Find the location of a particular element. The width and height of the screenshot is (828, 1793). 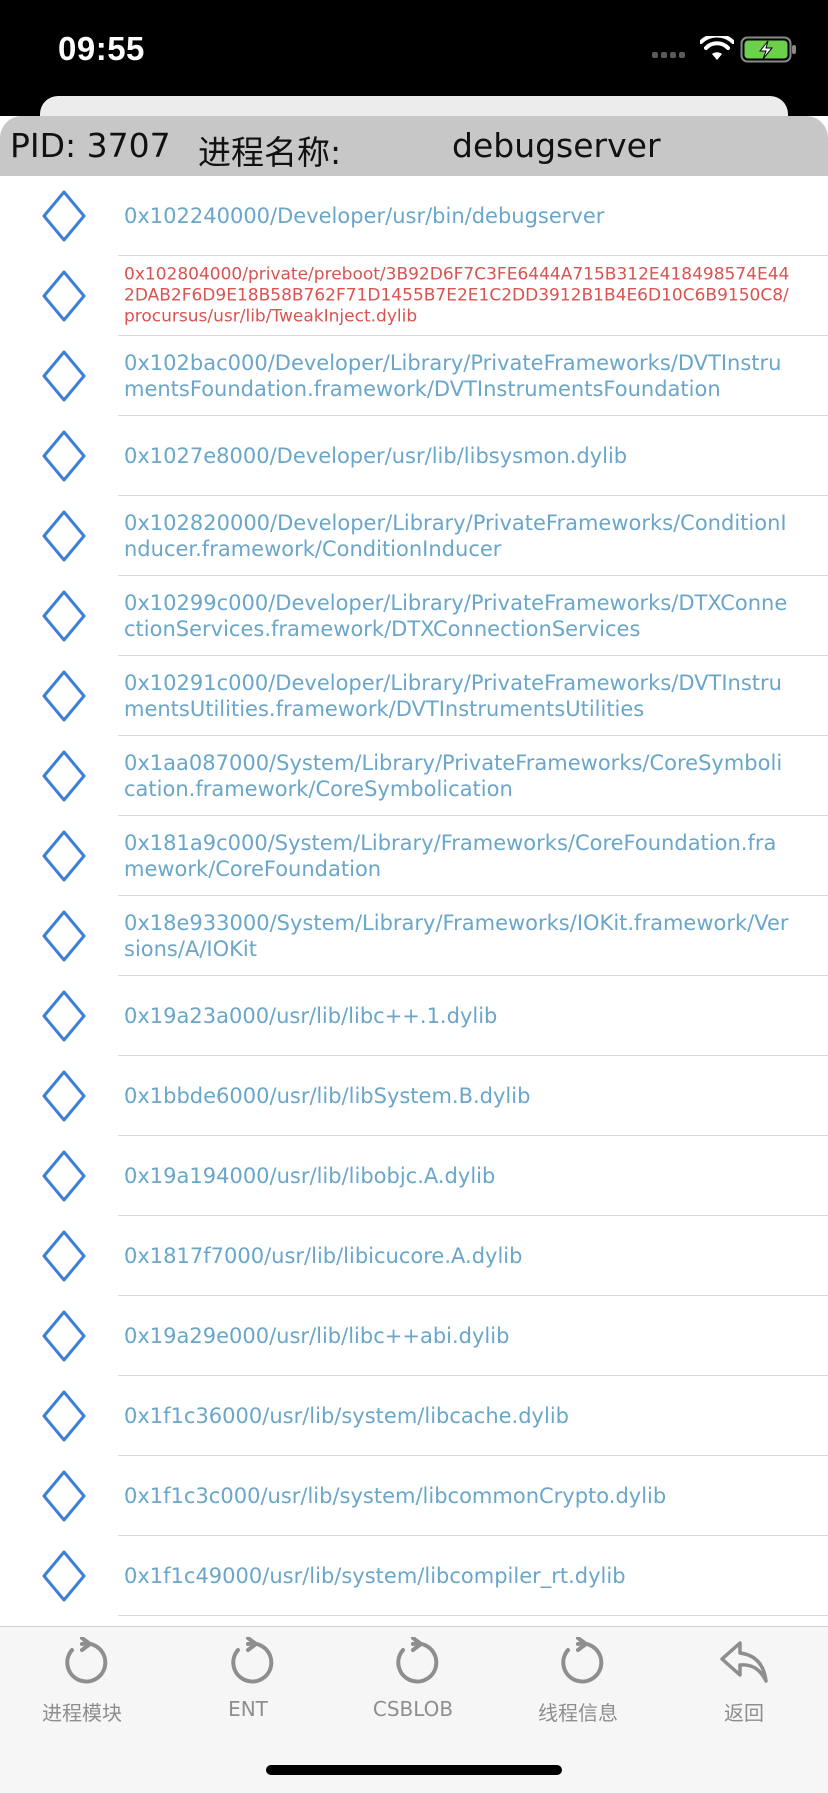

module-row: 0x19a23a000/usr/lib/libc++.1.dylib is located at coordinates (414, 1016).